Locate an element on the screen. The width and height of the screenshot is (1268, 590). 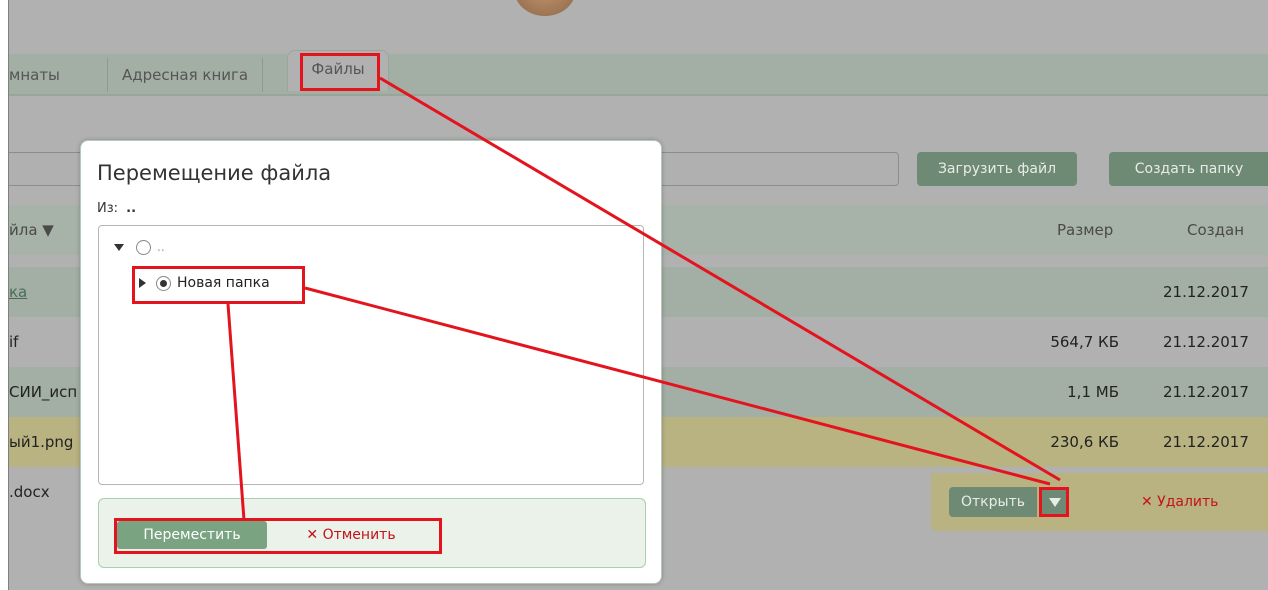
row-actions-bar: Открыть ✕ Удалить is located at coordinates (1099, 502).